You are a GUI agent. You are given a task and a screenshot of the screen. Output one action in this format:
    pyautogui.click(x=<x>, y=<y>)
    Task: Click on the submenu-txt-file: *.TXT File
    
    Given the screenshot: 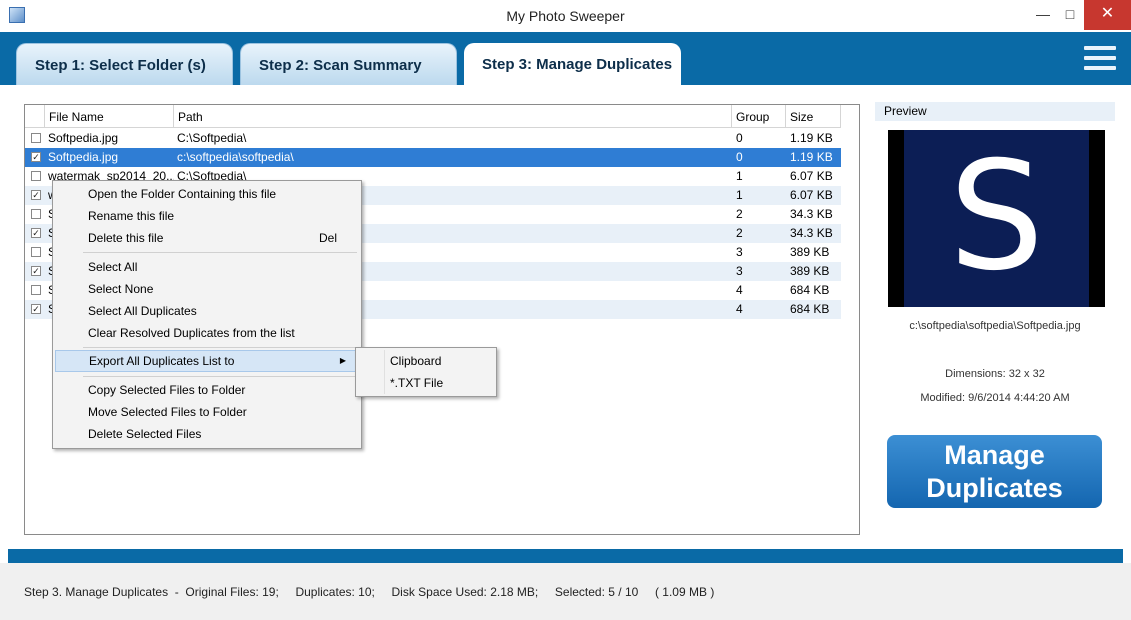 What is the action you would take?
    pyautogui.click(x=426, y=383)
    